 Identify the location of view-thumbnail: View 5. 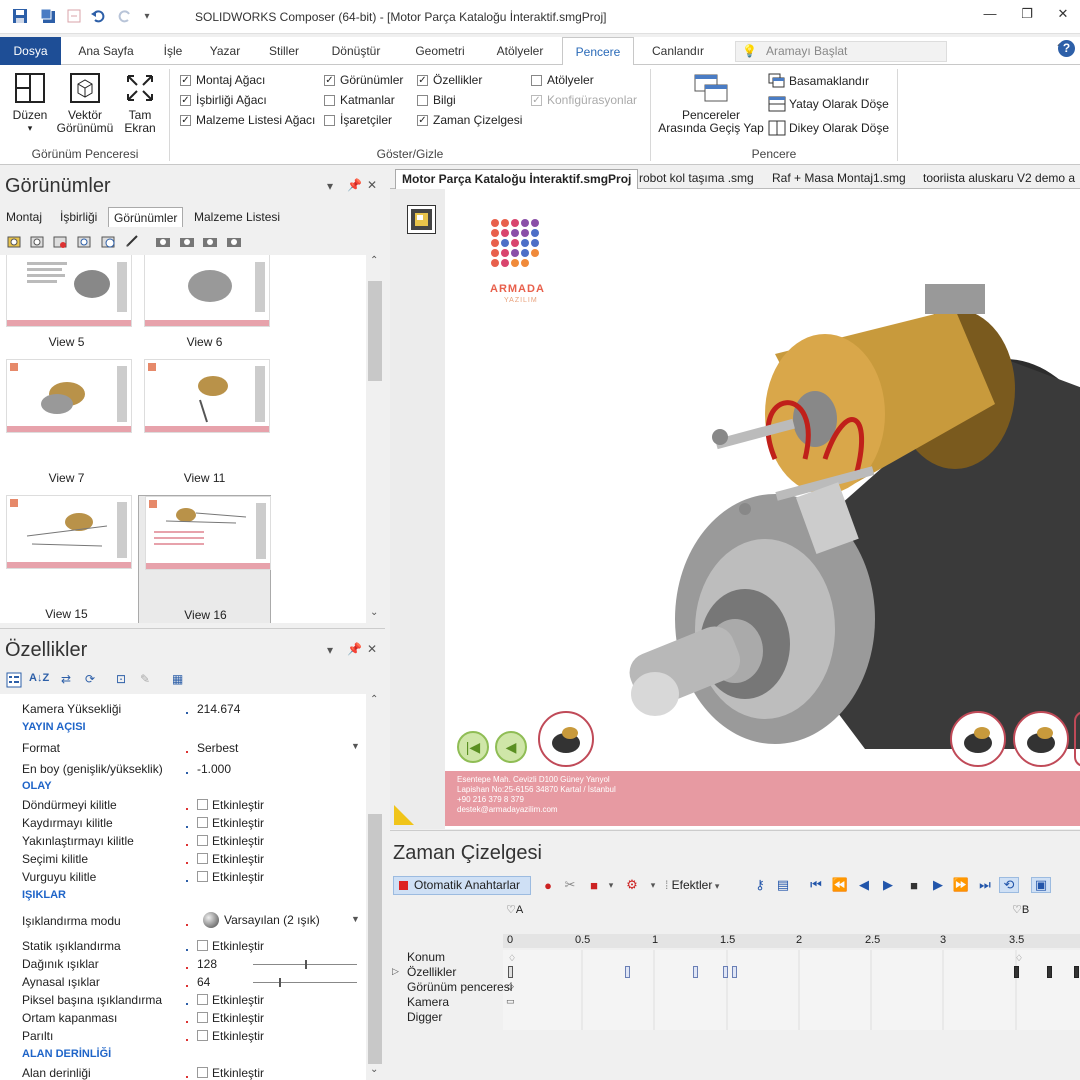
(66, 304).